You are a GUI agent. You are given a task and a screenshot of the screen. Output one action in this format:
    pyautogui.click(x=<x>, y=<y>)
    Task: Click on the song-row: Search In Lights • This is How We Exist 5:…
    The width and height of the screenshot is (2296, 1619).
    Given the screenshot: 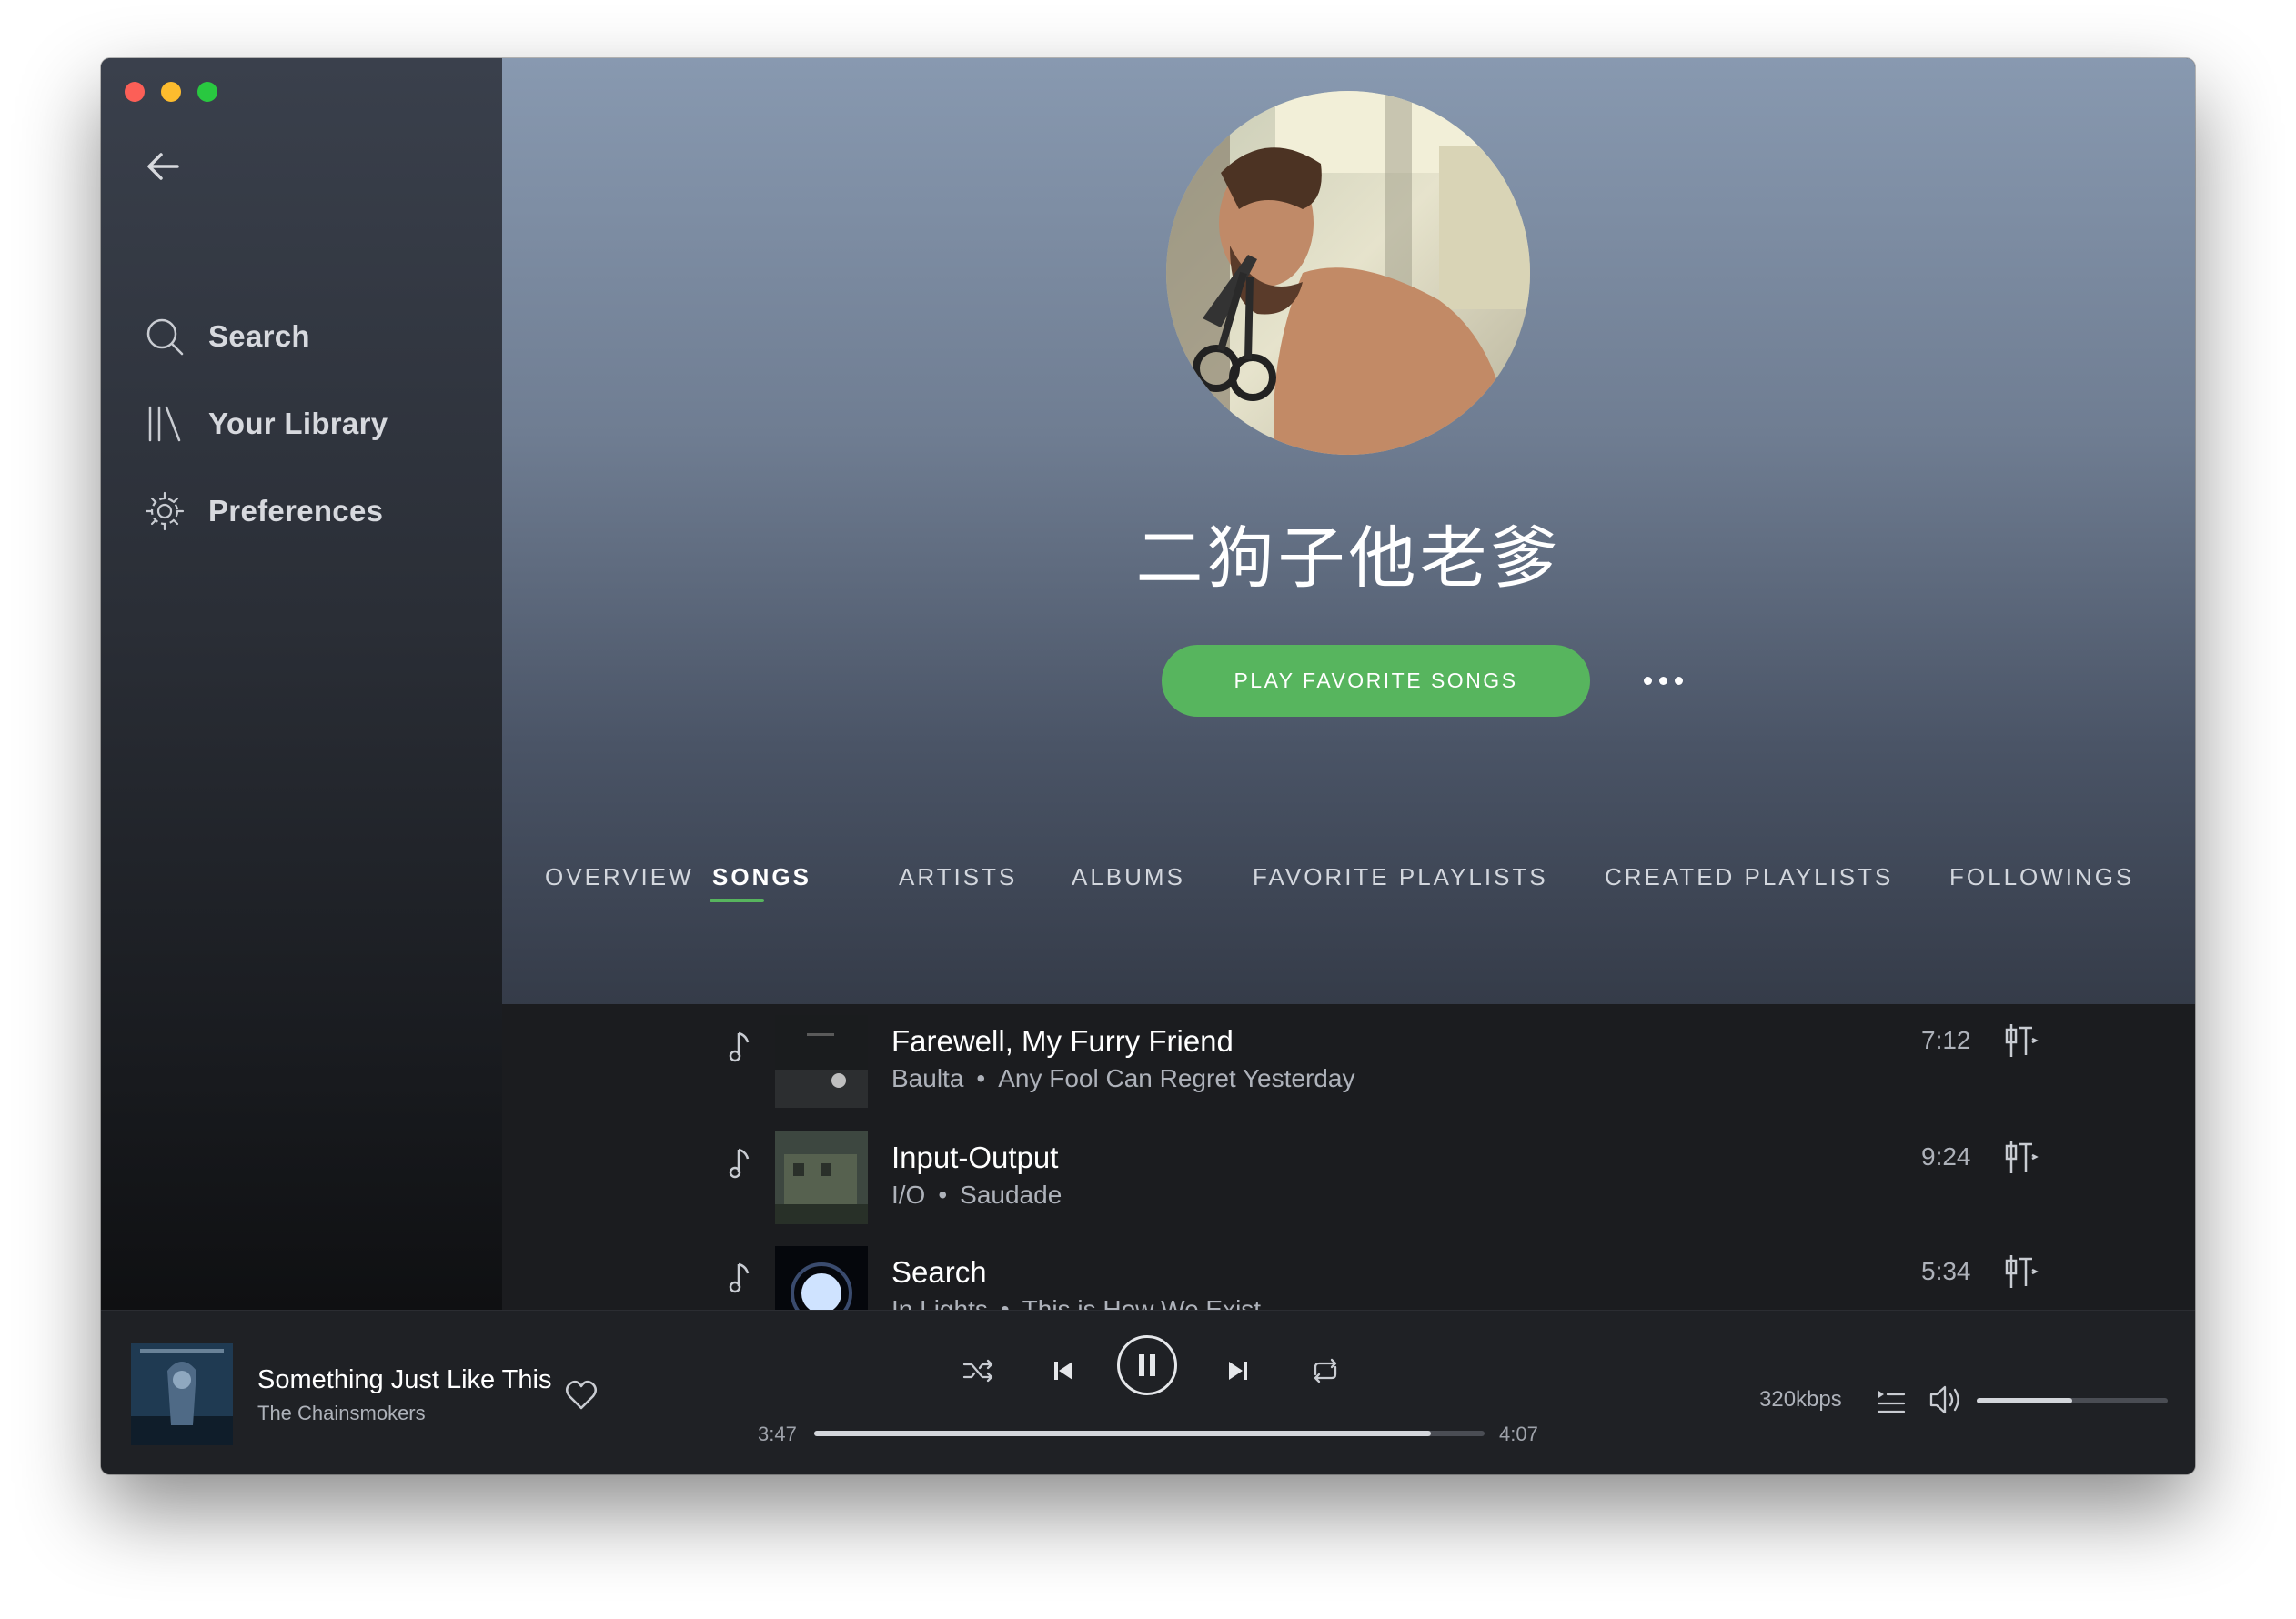 What is the action you would take?
    pyautogui.click(x=1348, y=1272)
    